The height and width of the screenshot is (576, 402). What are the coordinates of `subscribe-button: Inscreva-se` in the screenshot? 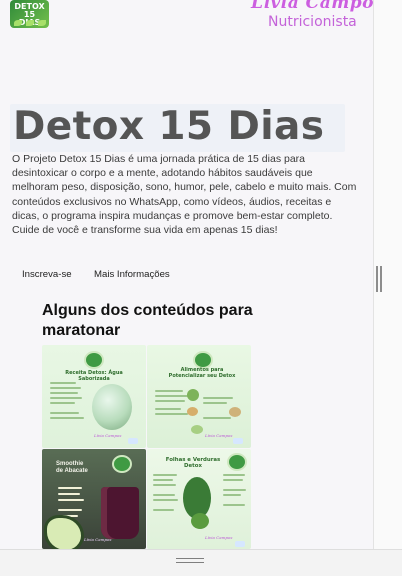 It's located at (47, 274).